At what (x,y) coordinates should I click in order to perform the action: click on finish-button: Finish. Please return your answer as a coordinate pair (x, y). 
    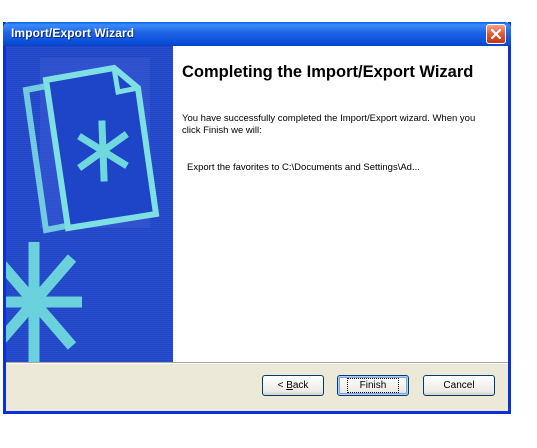
    Looking at the image, I should click on (373, 385).